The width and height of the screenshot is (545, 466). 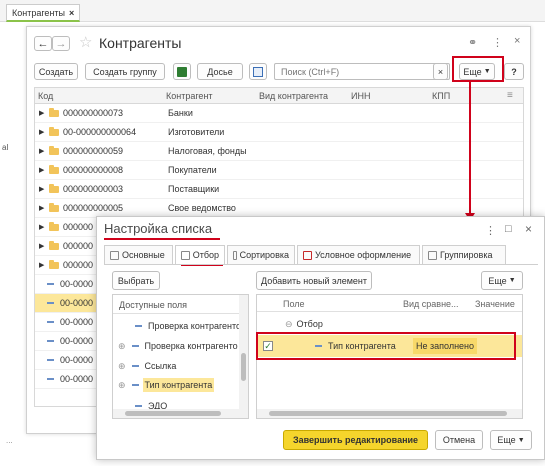 What do you see at coordinates (279, 151) in the screenshot?
I see `table-row: ▶ 000000000059 Налоговая, фонды` at bounding box center [279, 151].